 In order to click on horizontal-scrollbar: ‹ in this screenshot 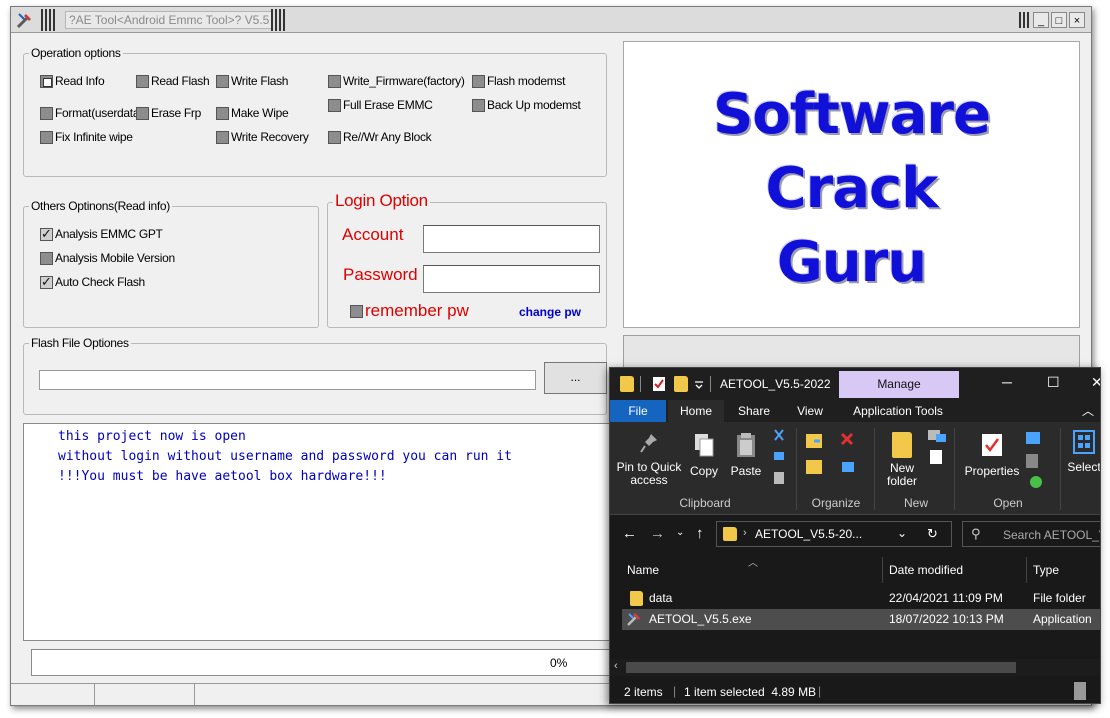, I will do `click(855, 667)`.